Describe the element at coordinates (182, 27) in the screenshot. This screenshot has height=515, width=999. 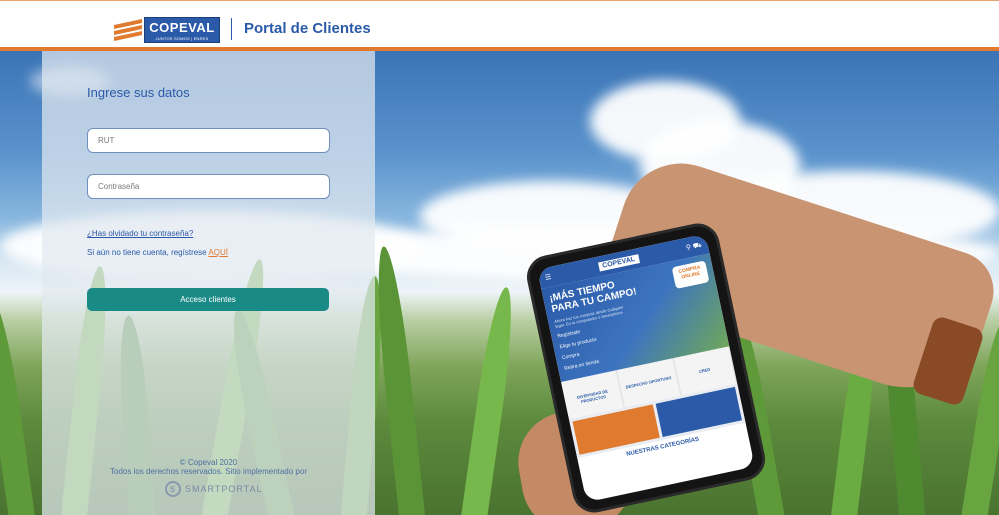
I see `logo-wordmark: COPEVAL` at that location.